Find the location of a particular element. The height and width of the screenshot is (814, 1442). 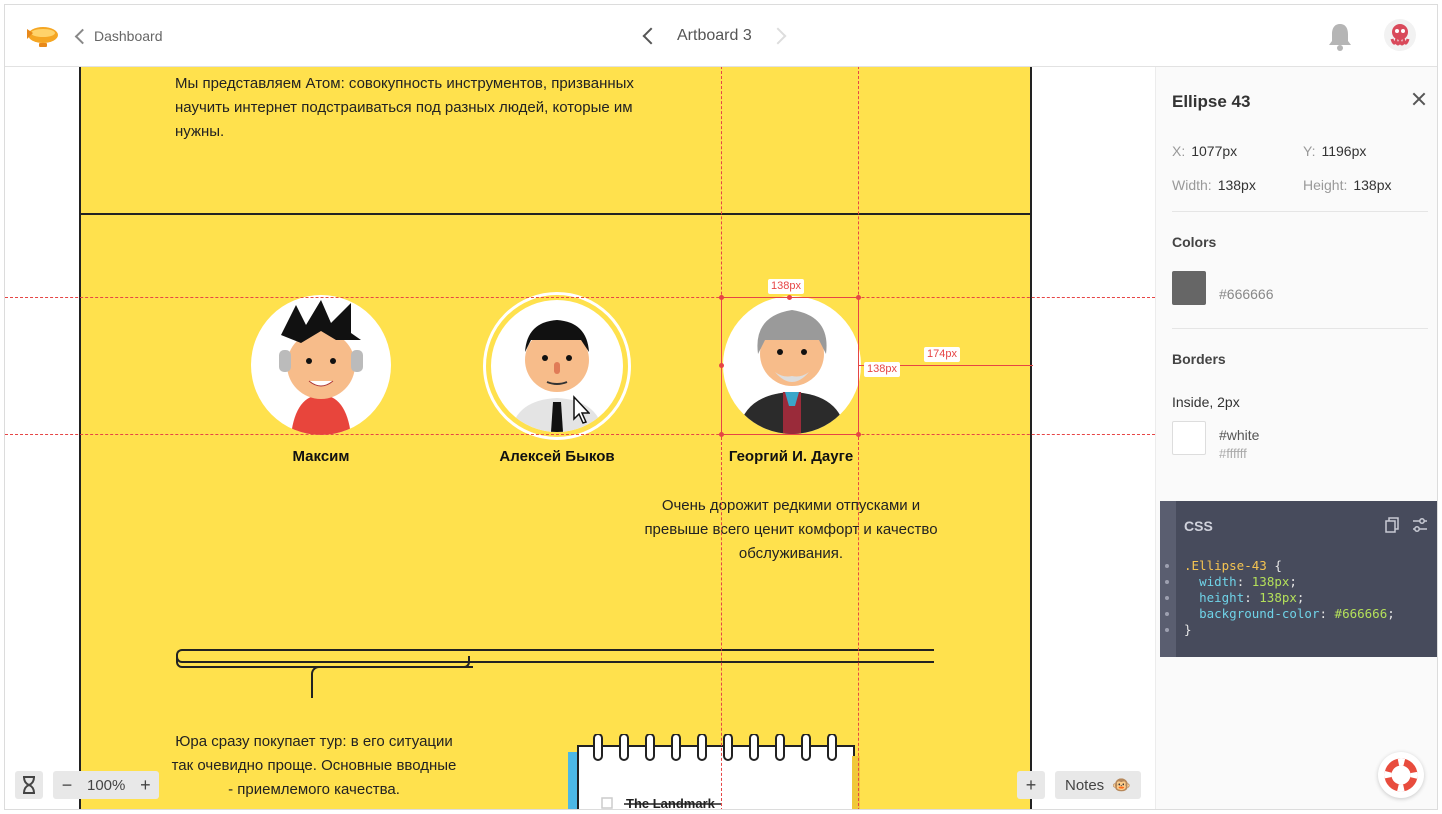

notebook-title: The Landmark is located at coordinates (671, 803).